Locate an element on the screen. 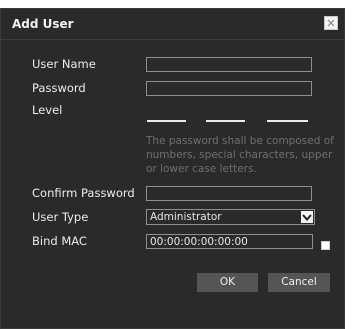 This screenshot has height=329, width=359. close-icon is located at coordinates (331, 23).